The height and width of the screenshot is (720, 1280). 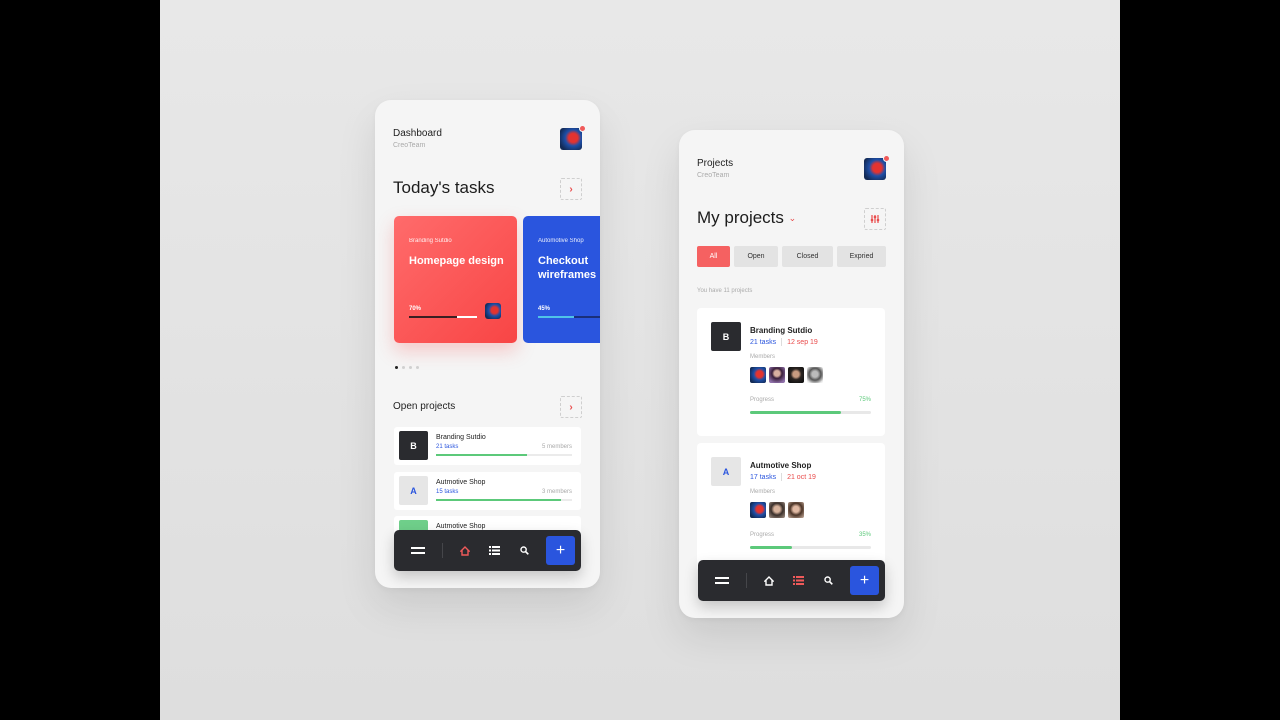 What do you see at coordinates (544, 309) in the screenshot?
I see `task-progress-label: 45%` at bounding box center [544, 309].